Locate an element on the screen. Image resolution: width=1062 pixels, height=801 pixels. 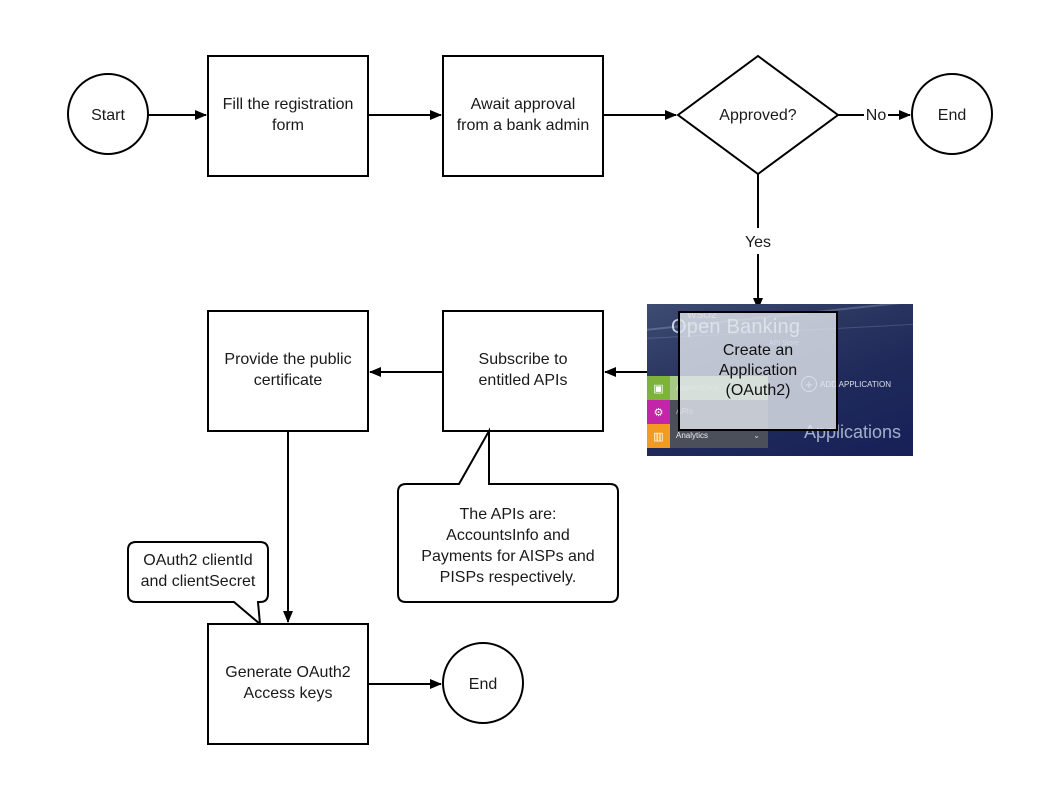
edge-label-no: No is located at coordinates (876, 115).